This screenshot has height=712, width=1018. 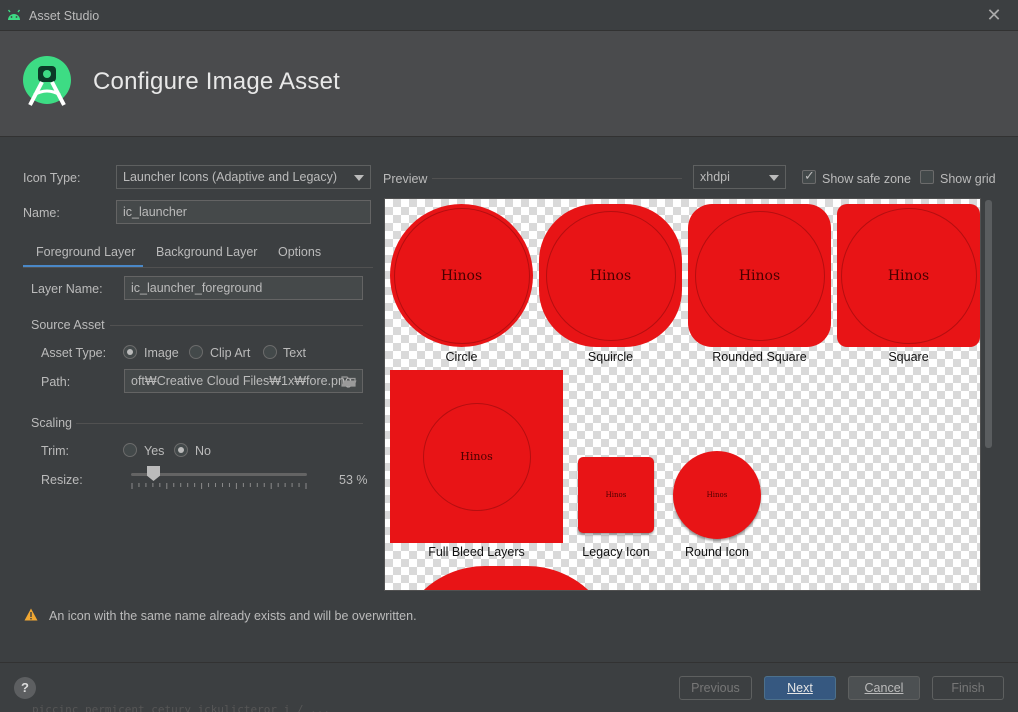 I want to click on asset-type-image-radio, so click(x=130, y=352).